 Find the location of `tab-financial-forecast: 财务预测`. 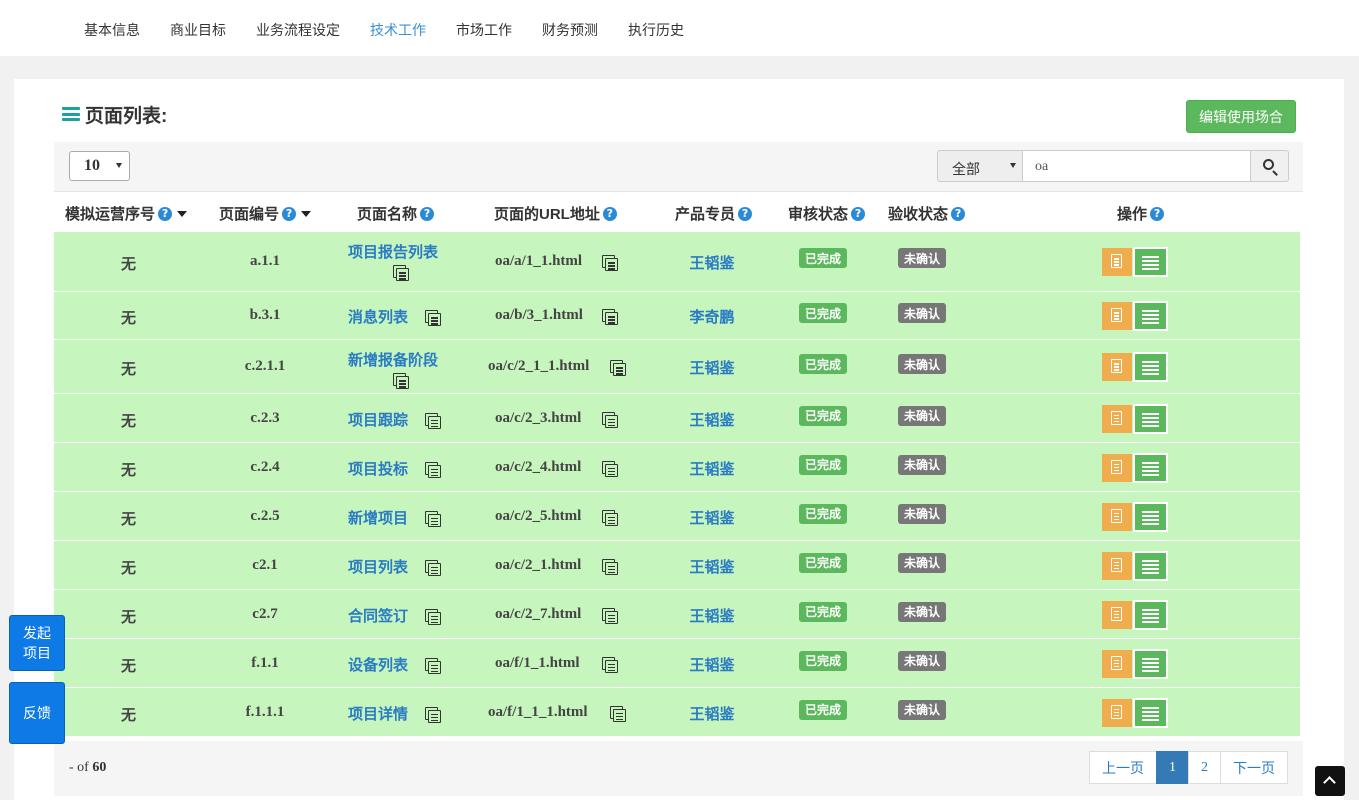

tab-financial-forecast: 财务预测 is located at coordinates (570, 30).